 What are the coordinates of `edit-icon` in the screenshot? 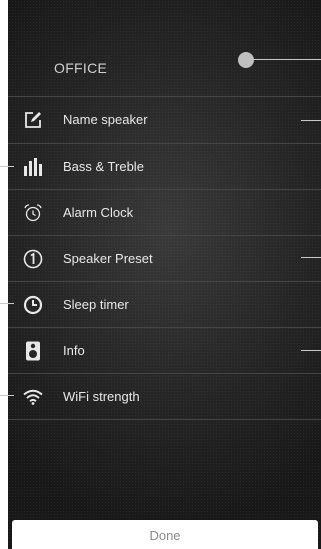 It's located at (33, 120).